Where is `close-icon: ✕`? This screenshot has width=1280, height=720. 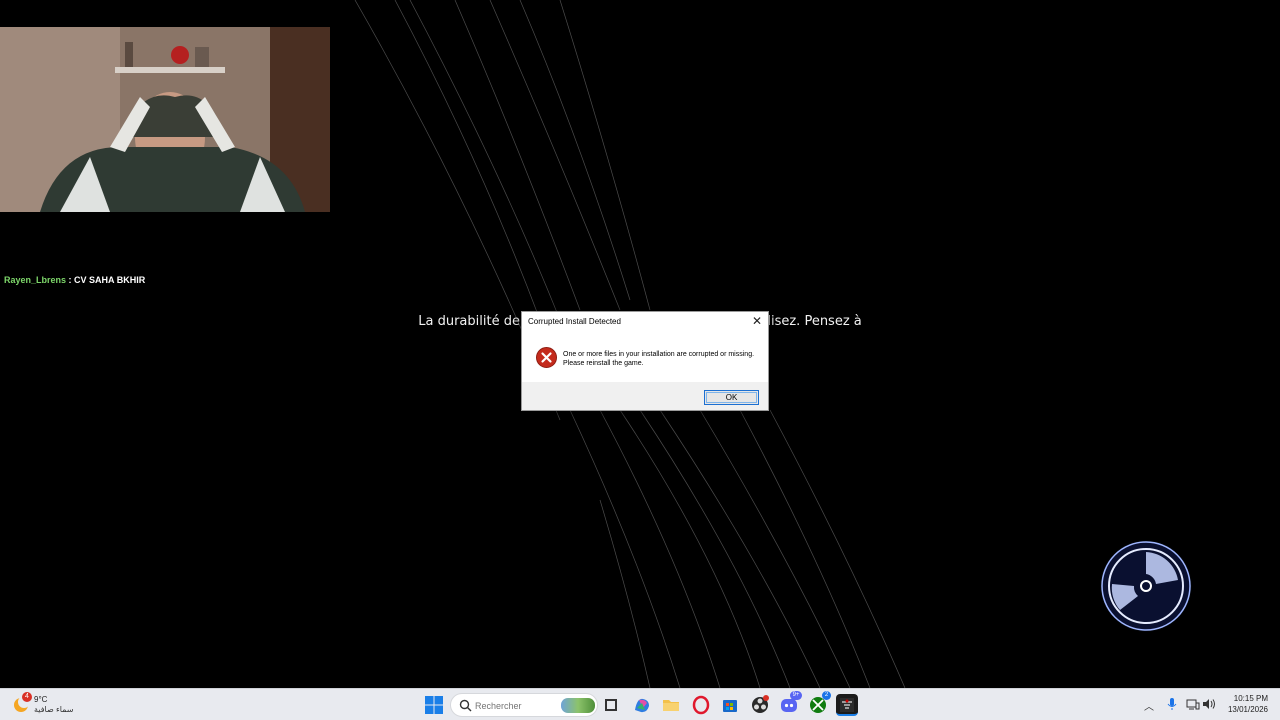
close-icon: ✕ is located at coordinates (757, 321).